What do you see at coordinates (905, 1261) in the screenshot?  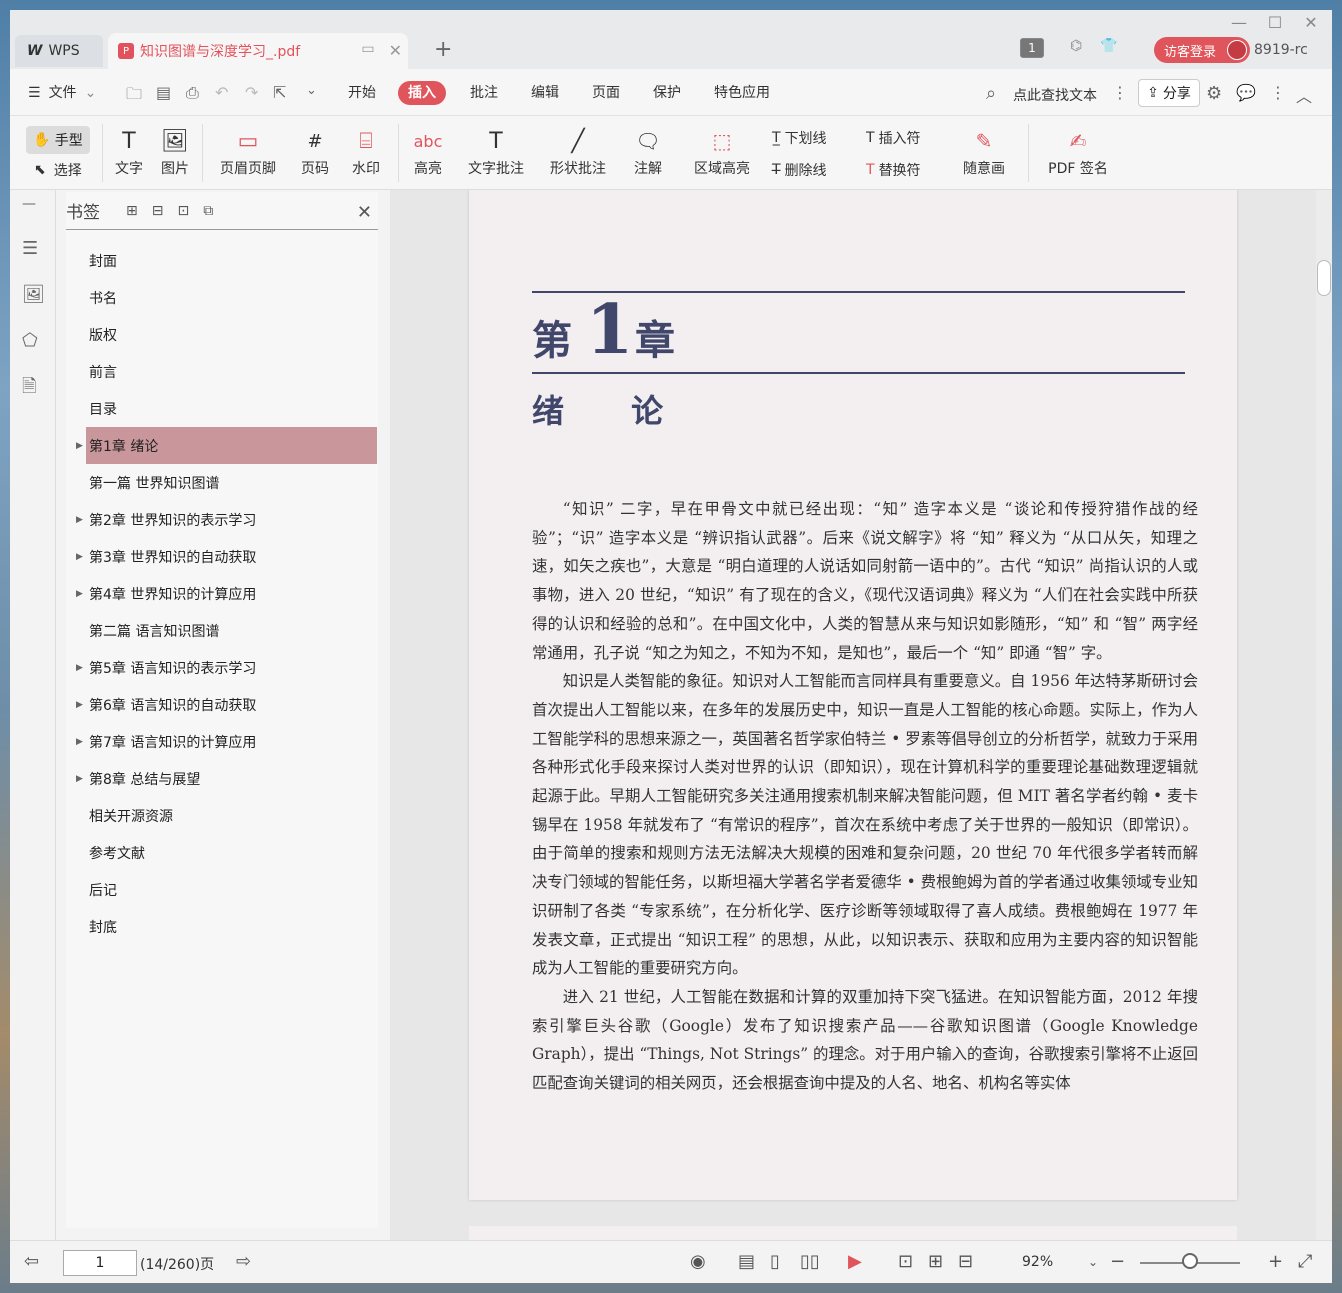 I see `actual-size-icon: ⊡` at bounding box center [905, 1261].